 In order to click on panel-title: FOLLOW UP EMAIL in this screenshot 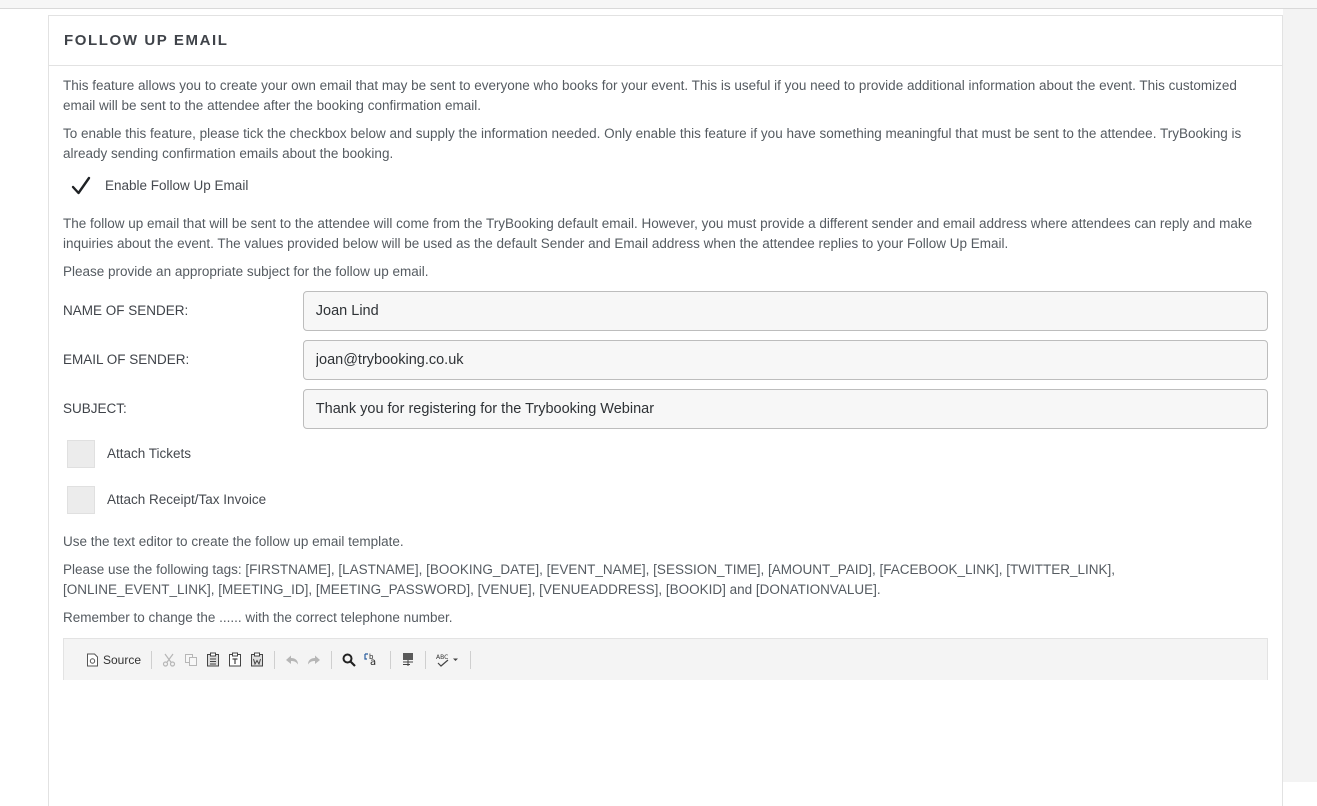, I will do `click(146, 40)`.